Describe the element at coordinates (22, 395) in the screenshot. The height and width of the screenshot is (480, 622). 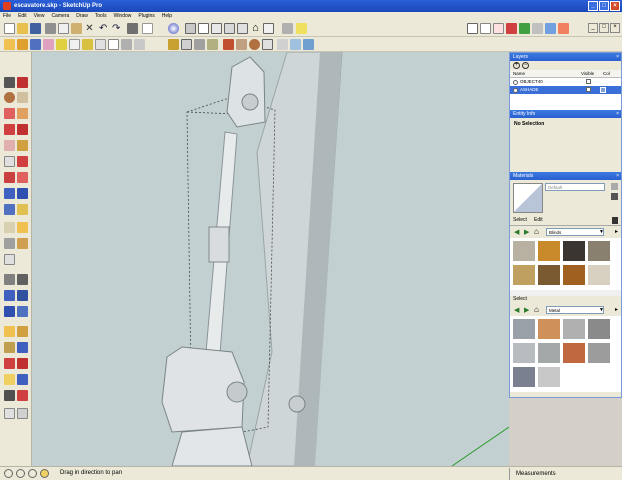
I see `style-builder-icon` at that location.